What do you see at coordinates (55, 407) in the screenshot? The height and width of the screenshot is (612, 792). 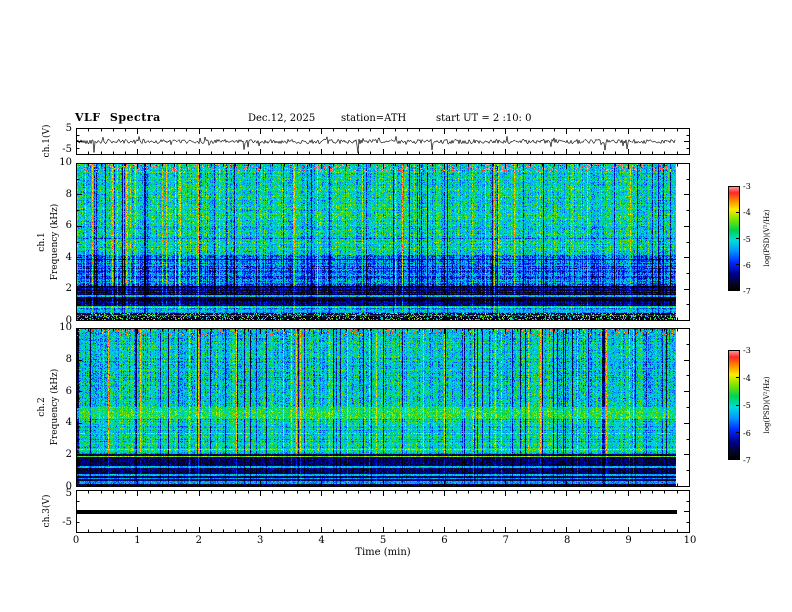 I see `ch2-spec-ylabel: Frequency (kHz)` at bounding box center [55, 407].